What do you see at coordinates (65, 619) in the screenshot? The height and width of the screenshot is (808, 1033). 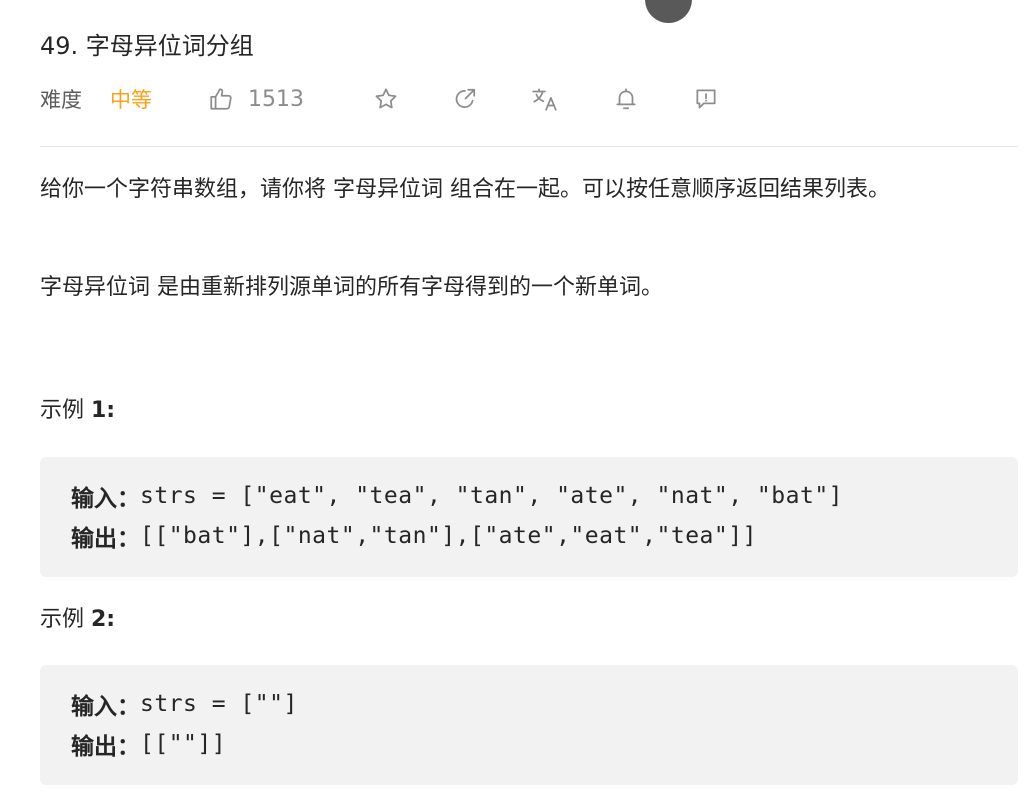 I see `example-2-title-prefix: 示例` at bounding box center [65, 619].